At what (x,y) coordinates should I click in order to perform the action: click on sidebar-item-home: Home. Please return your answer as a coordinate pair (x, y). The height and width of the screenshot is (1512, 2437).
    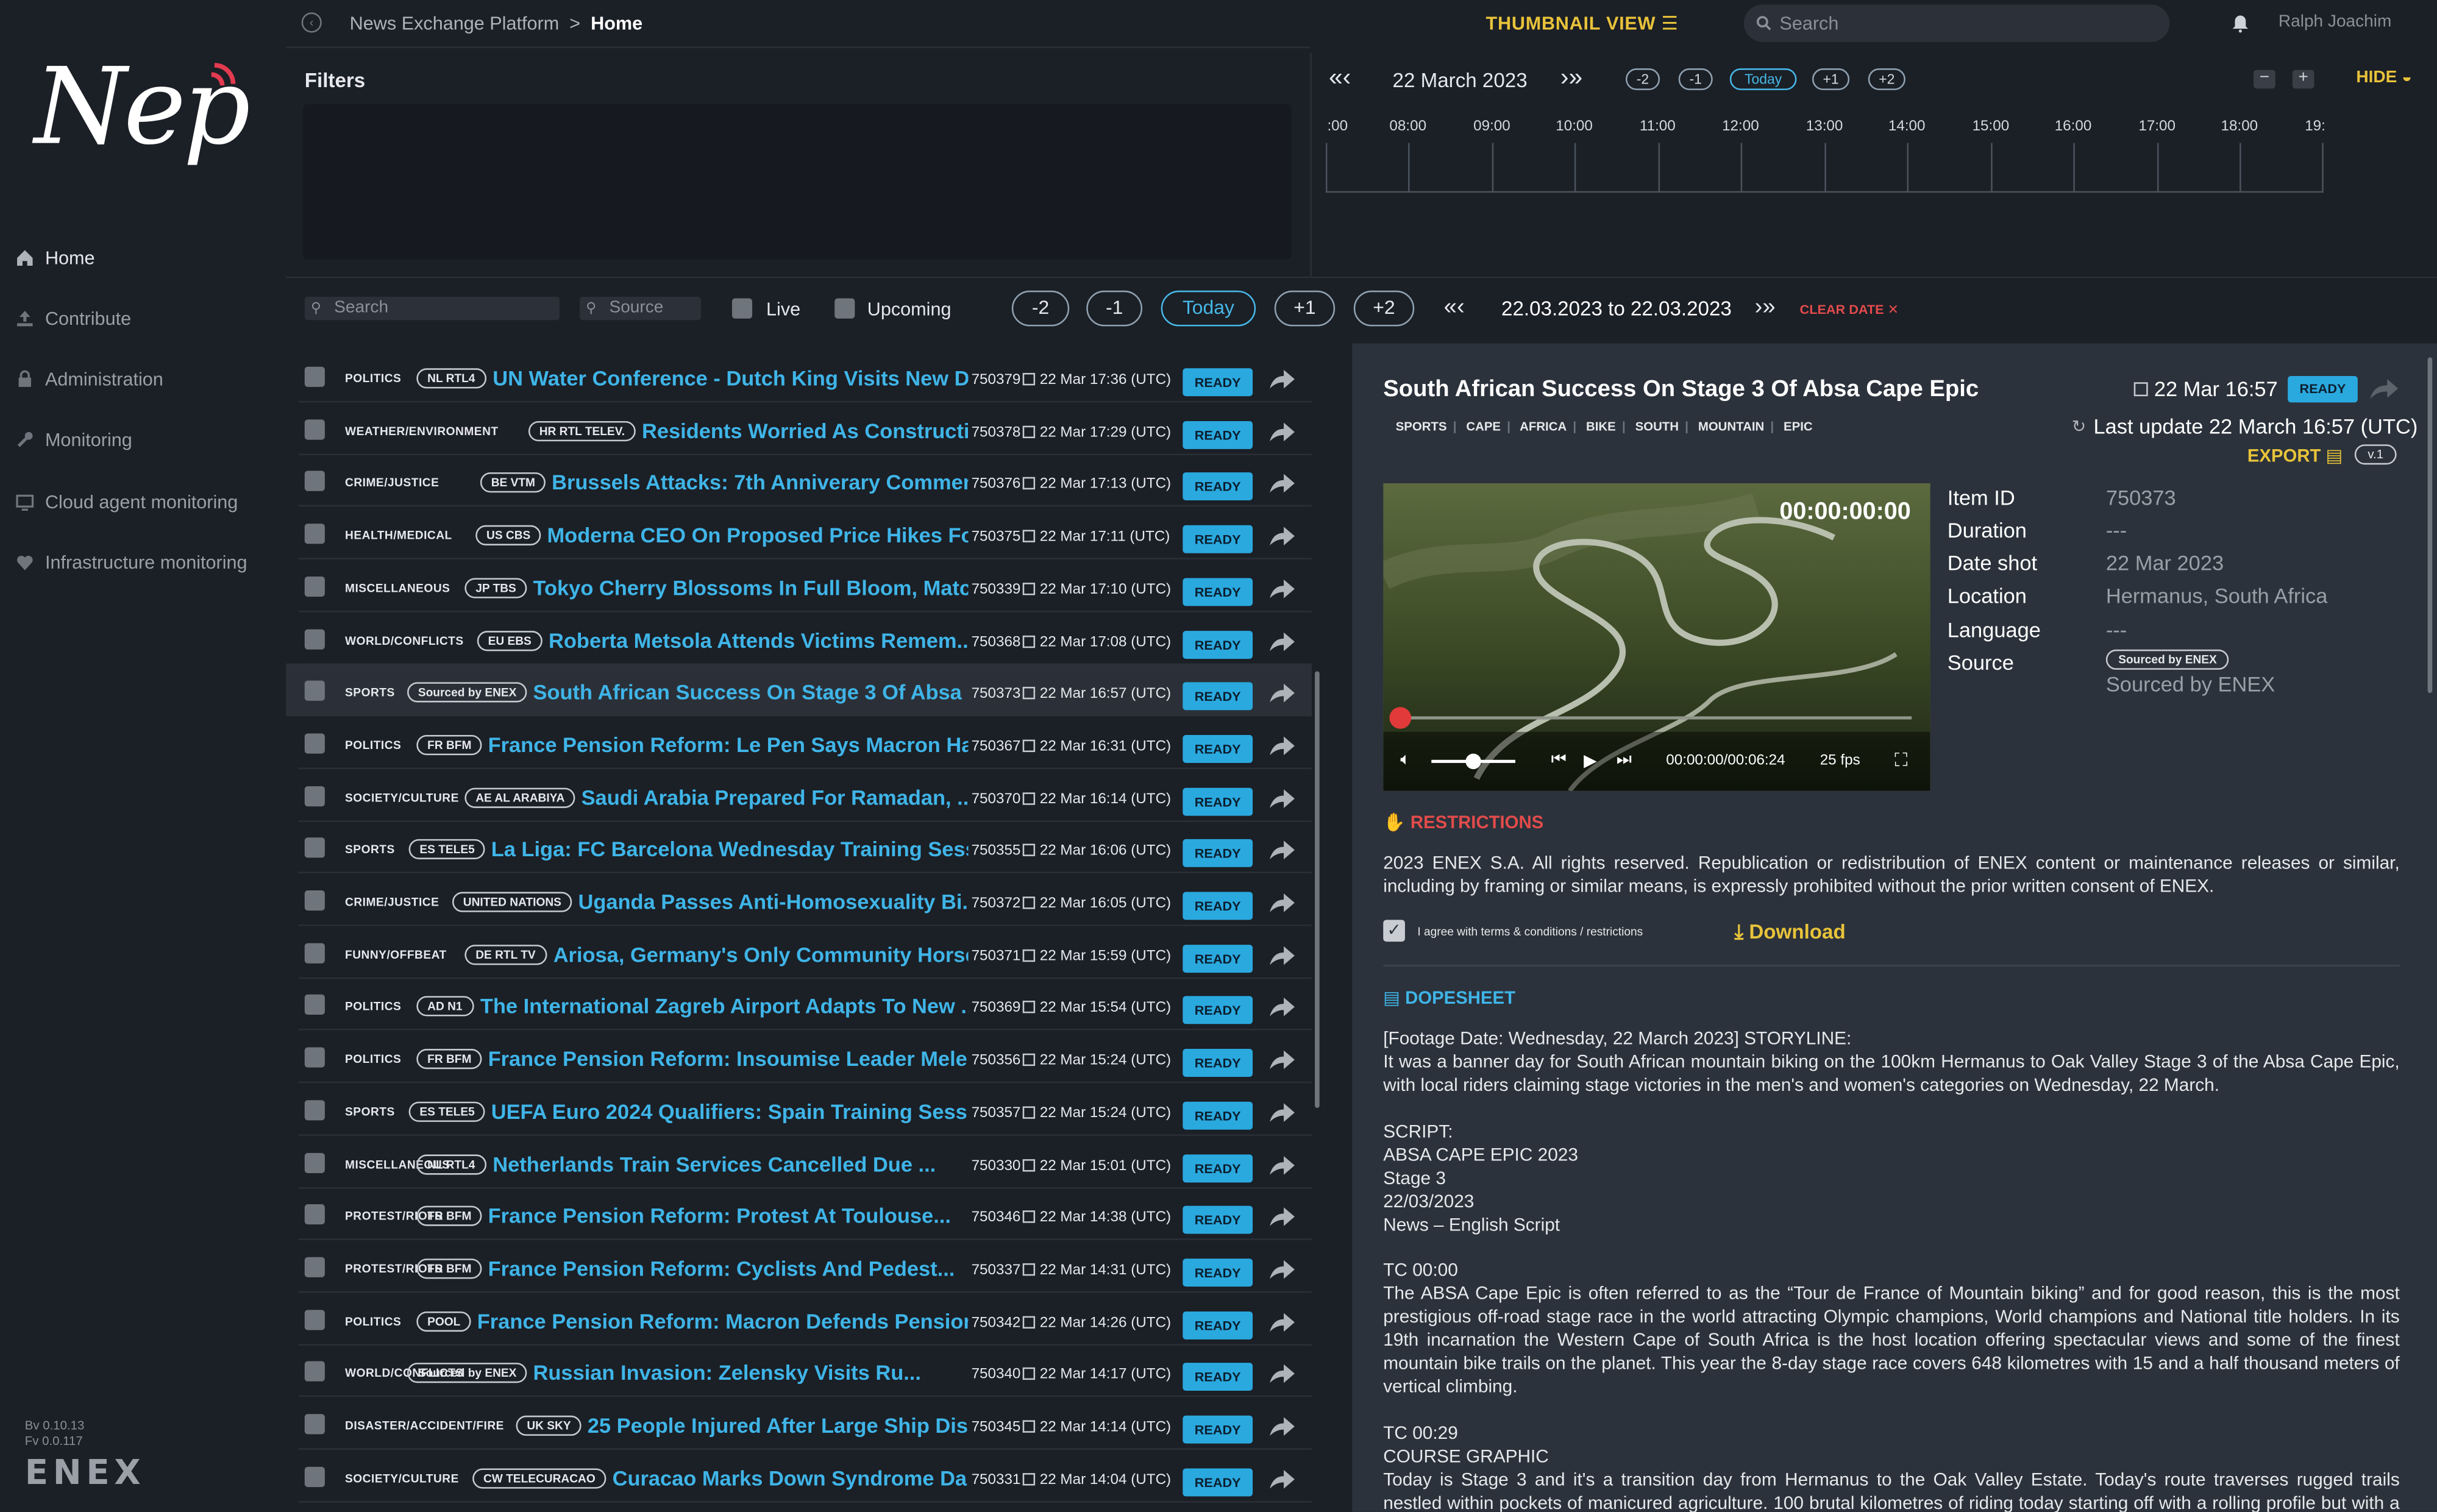
    Looking at the image, I should click on (55, 258).